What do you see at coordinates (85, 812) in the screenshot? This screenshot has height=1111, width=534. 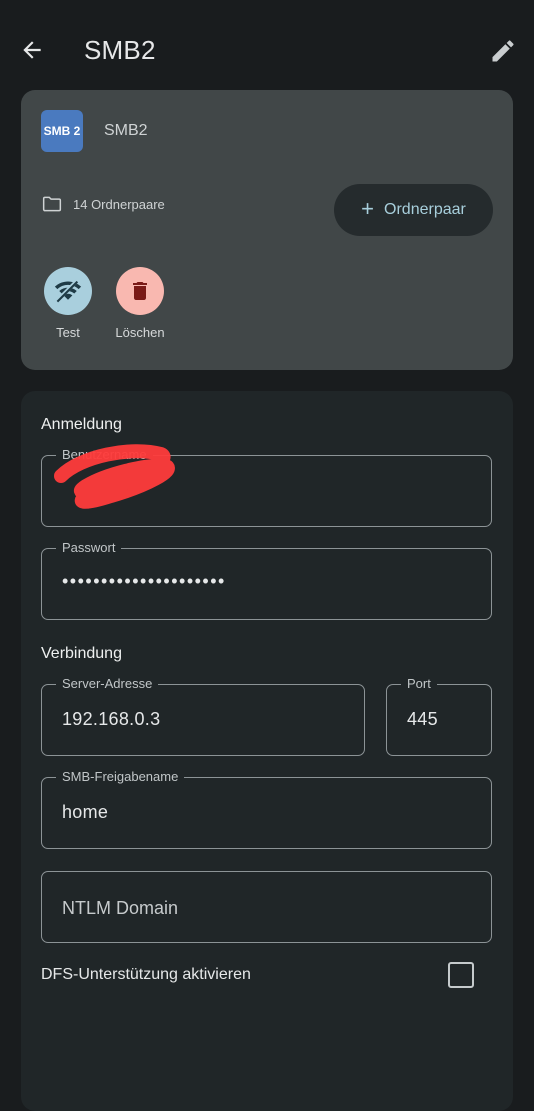 I see `share-name-value: home` at bounding box center [85, 812].